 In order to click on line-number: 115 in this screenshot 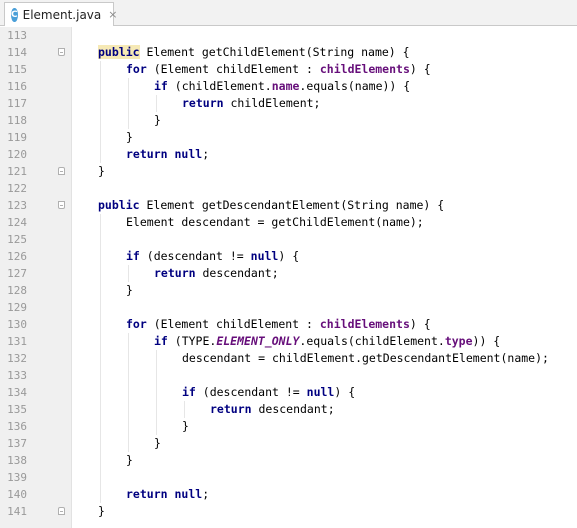, I will do `click(17, 69)`.